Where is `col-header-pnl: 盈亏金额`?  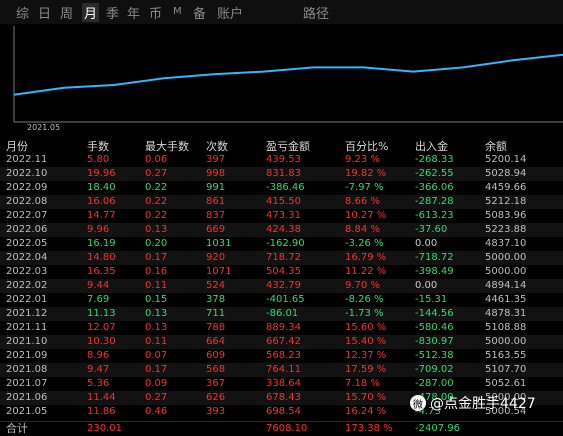 col-header-pnl: 盈亏金额 is located at coordinates (288, 146).